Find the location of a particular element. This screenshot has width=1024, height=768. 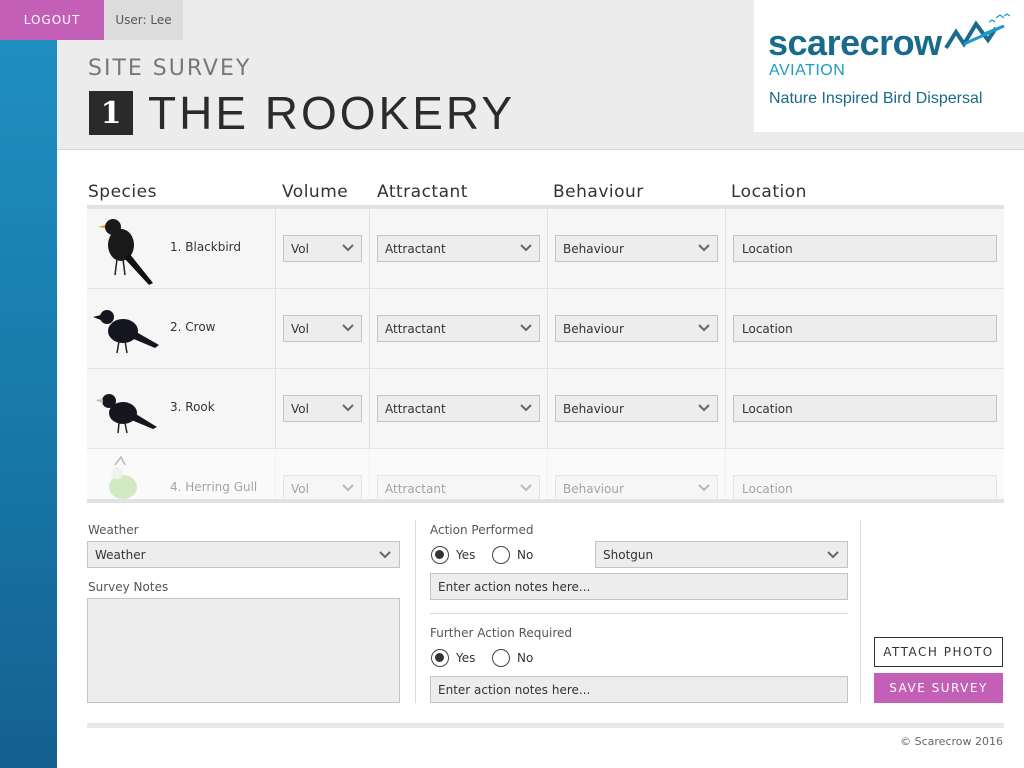

column-header-volume: Volume is located at coordinates (315, 192).